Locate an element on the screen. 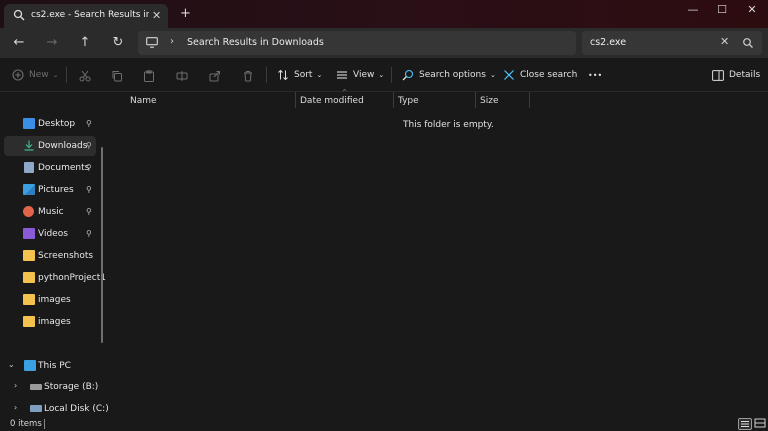  cut-icon is located at coordinates (85, 76).